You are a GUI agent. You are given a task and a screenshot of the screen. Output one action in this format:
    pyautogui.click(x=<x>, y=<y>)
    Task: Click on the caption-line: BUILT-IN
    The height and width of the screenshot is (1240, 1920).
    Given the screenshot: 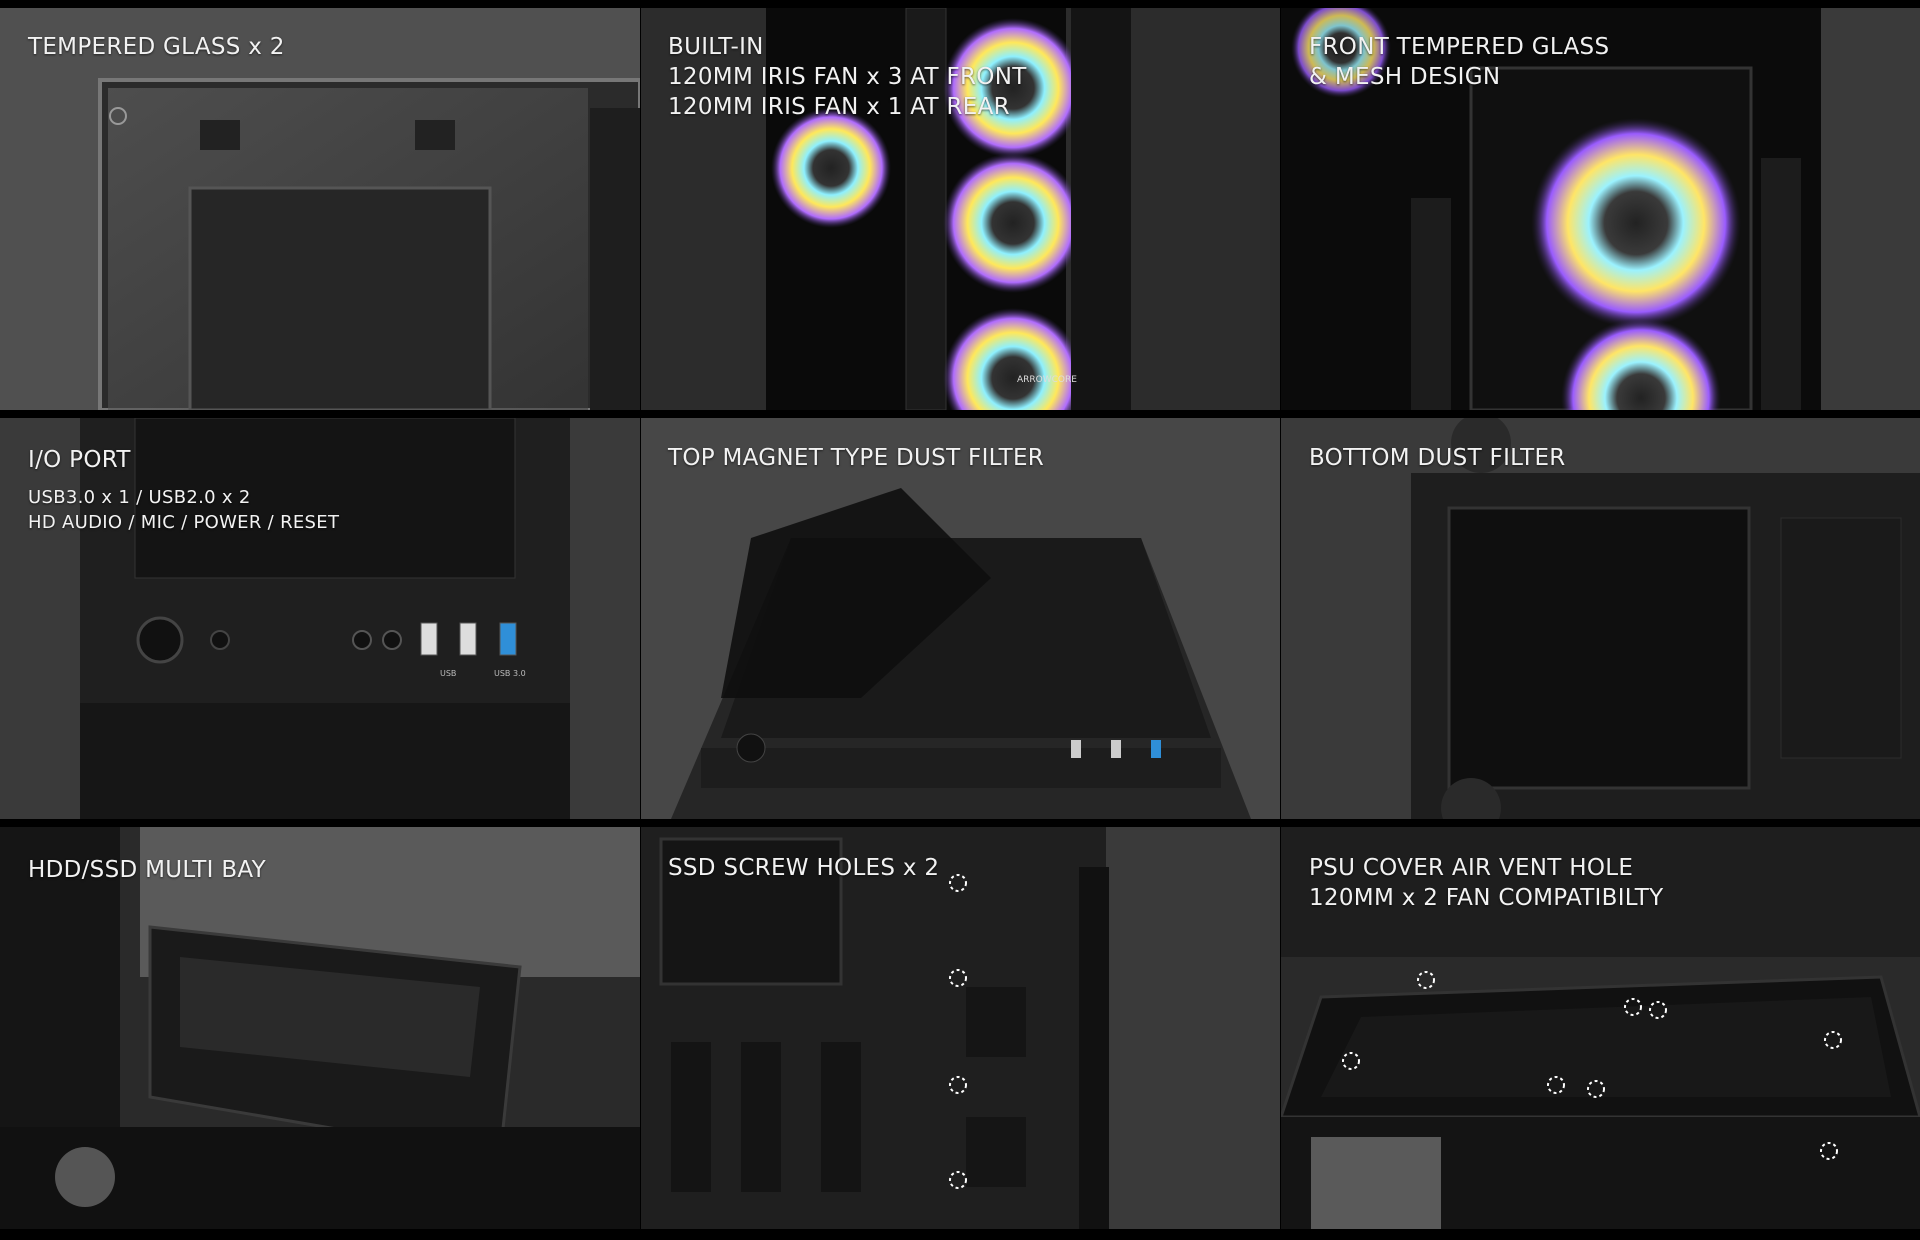 What is the action you would take?
    pyautogui.click(x=716, y=47)
    